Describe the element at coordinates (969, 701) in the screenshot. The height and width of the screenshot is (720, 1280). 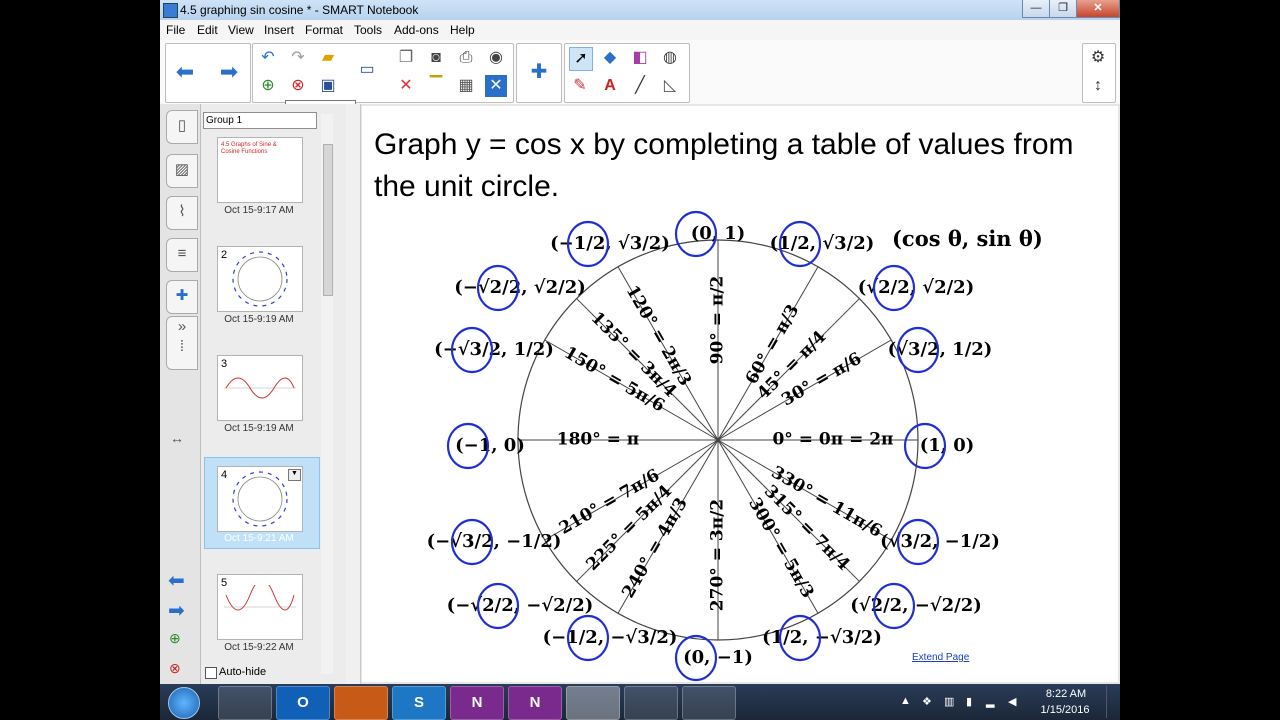
I see `tray-battery-icon: ▮` at that location.